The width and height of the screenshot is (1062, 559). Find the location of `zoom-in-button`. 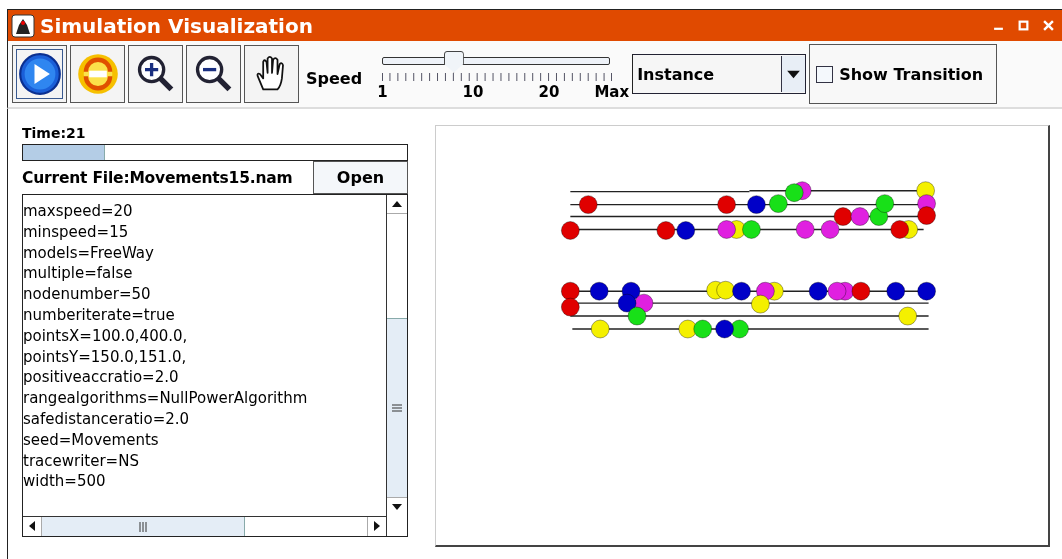

zoom-in-button is located at coordinates (155, 74).